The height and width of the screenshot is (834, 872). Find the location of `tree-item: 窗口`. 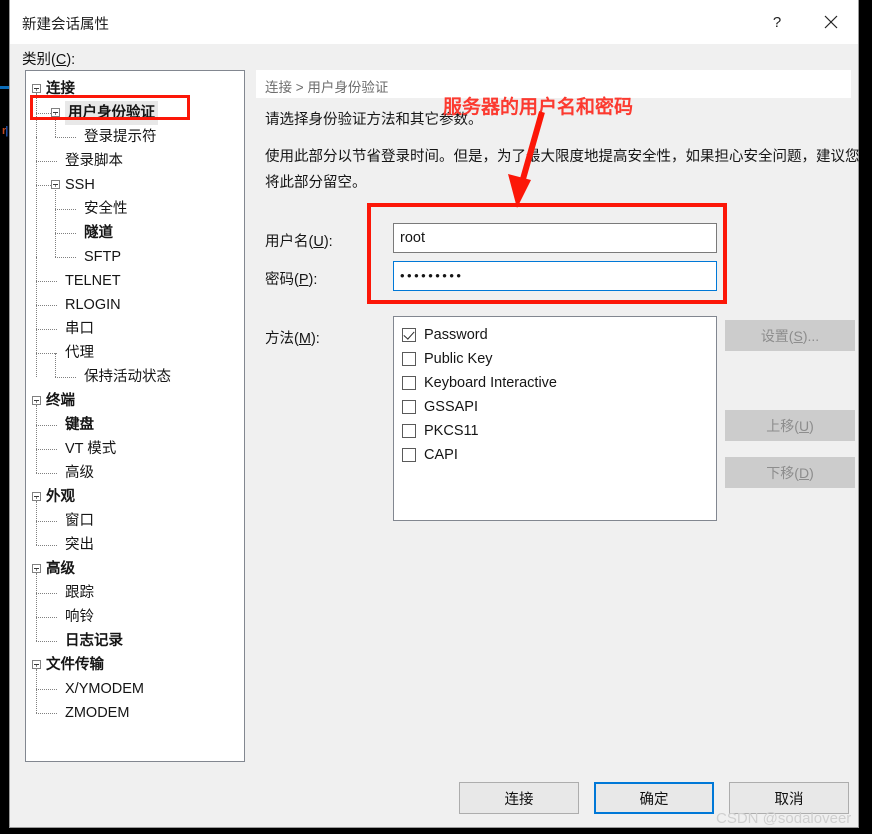

tree-item: 窗口 is located at coordinates (135, 521).